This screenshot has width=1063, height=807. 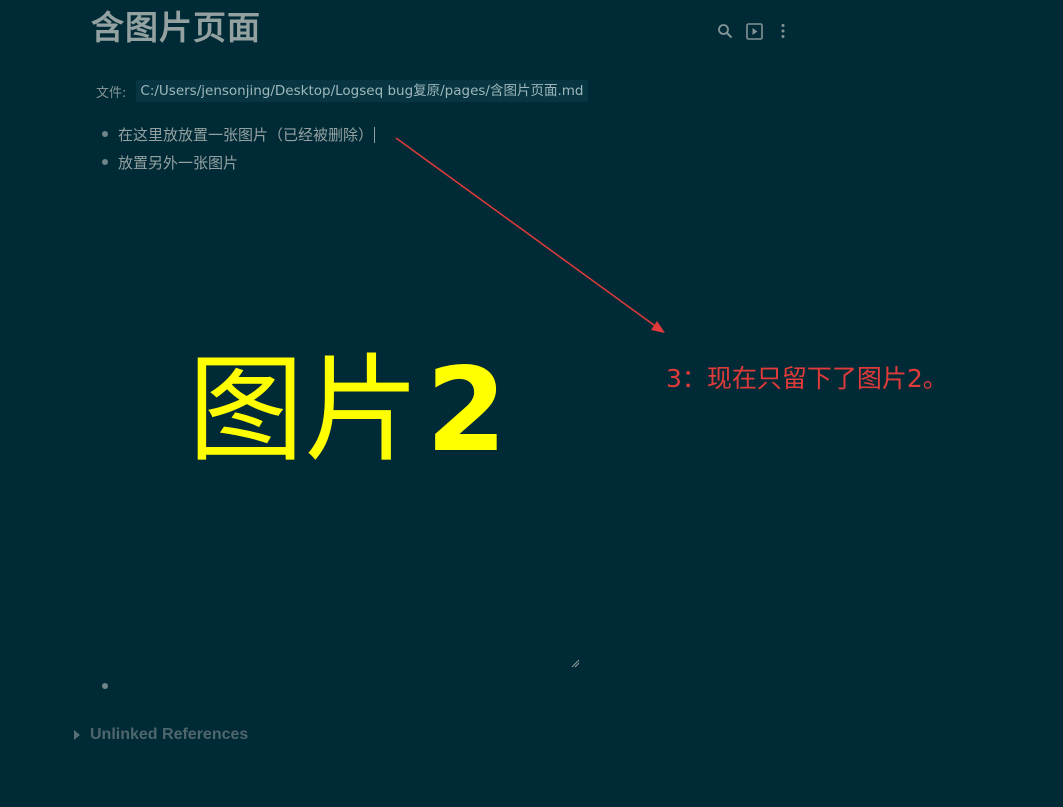 What do you see at coordinates (807, 378) in the screenshot?
I see `annotation-text: 3：现在只留下了图片2。` at bounding box center [807, 378].